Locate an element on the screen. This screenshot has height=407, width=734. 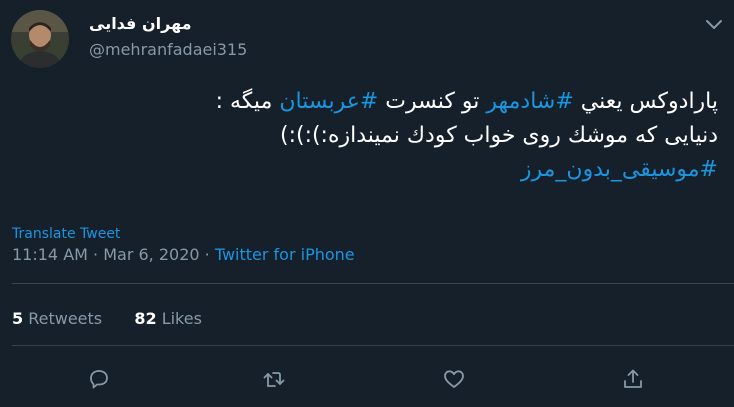
retweets-stat: 5 Retweets is located at coordinates (57, 318).